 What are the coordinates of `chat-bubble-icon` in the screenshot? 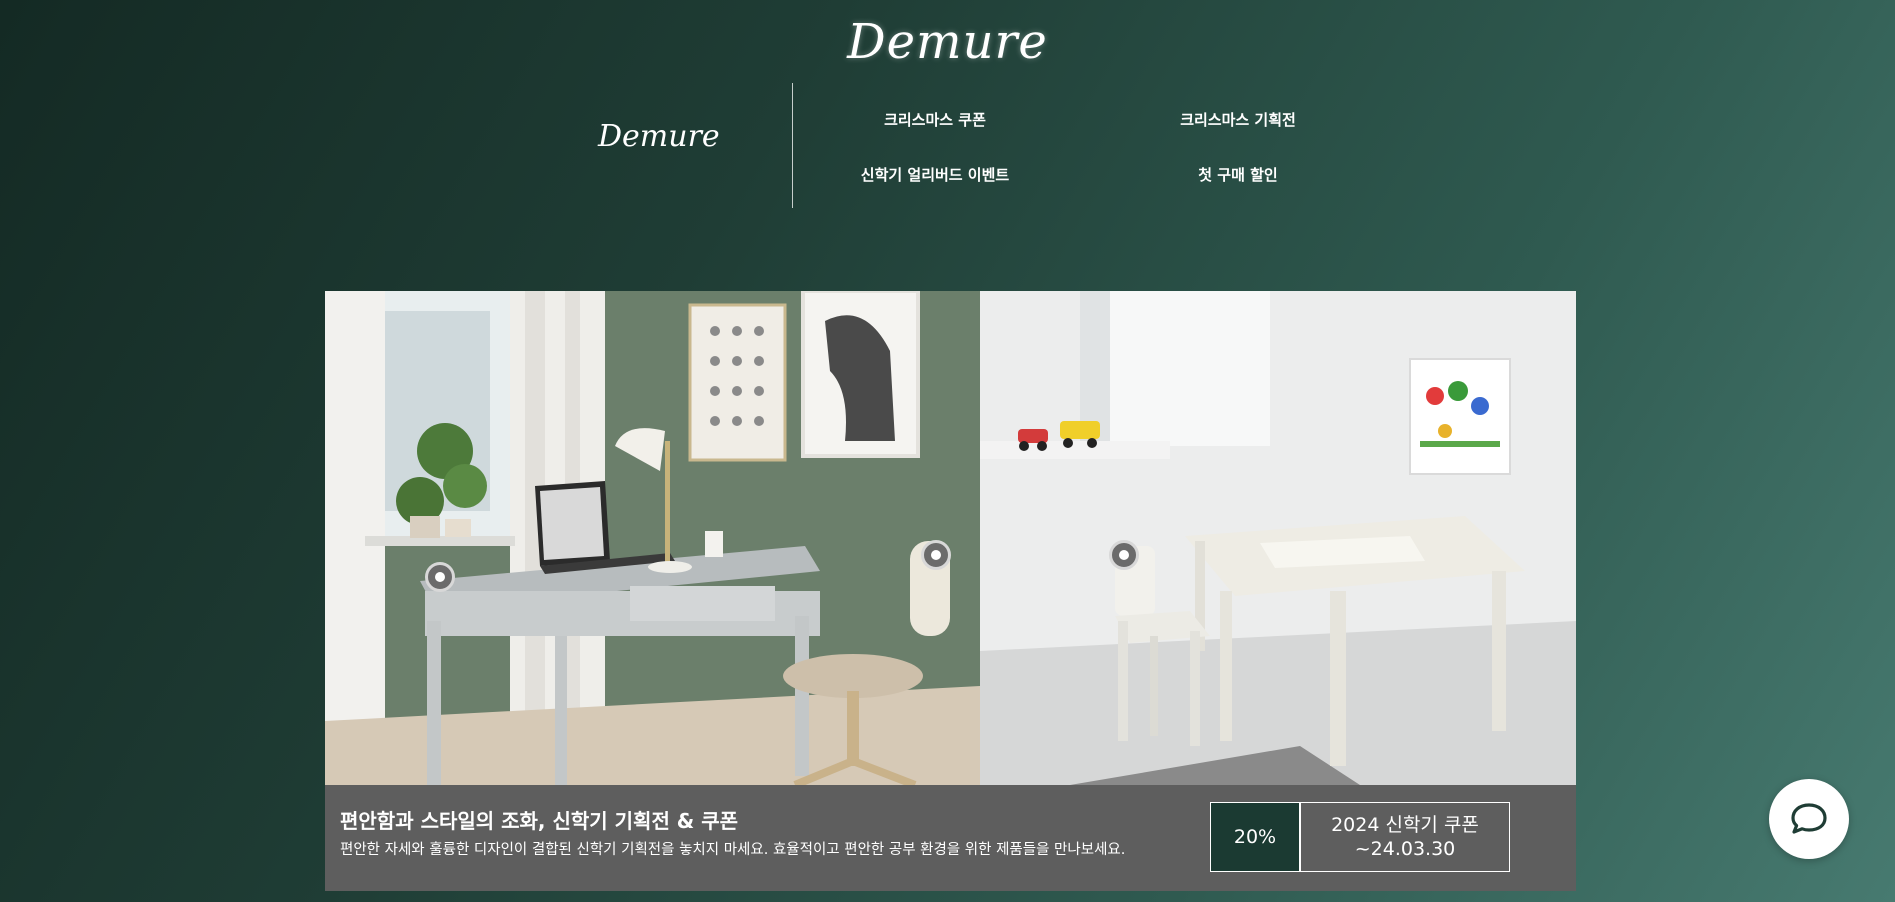 It's located at (1809, 818).